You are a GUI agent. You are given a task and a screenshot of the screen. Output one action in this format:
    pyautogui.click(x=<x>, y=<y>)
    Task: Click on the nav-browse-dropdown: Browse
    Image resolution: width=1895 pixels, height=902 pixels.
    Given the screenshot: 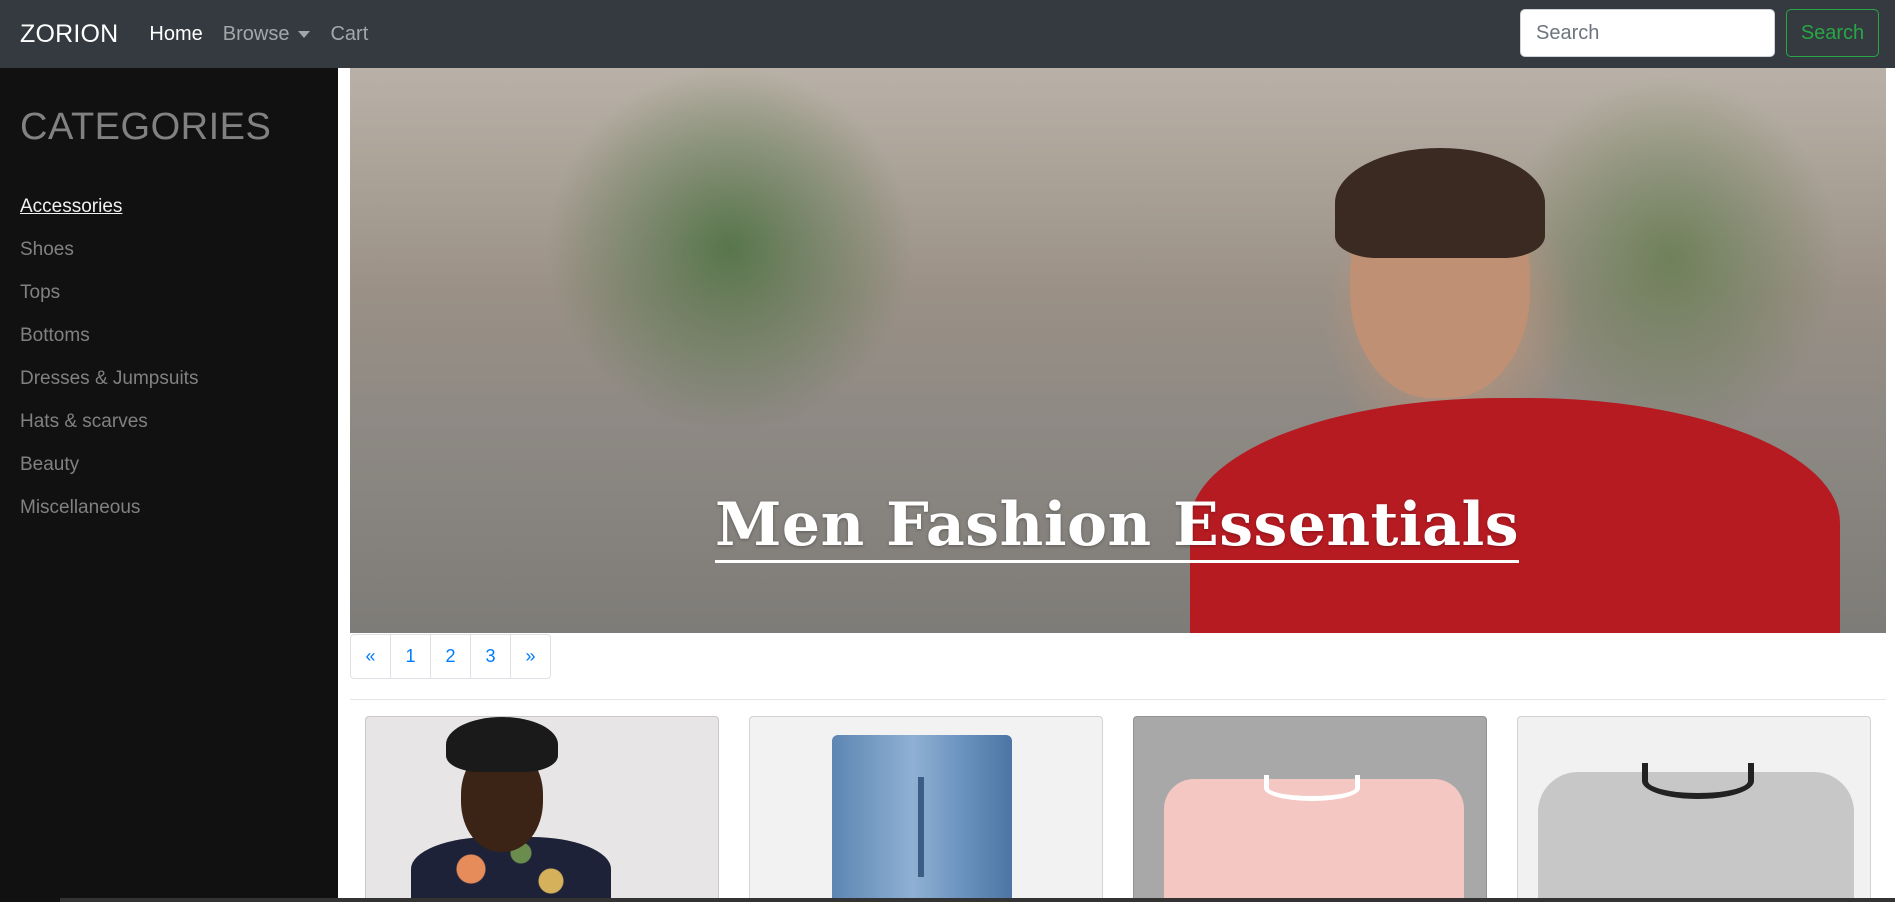 What is the action you would take?
    pyautogui.click(x=267, y=34)
    